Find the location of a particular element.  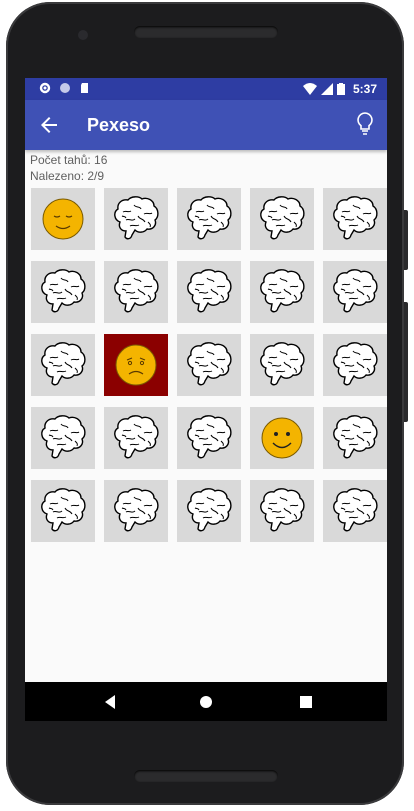

recents-square-icon is located at coordinates (306, 702).